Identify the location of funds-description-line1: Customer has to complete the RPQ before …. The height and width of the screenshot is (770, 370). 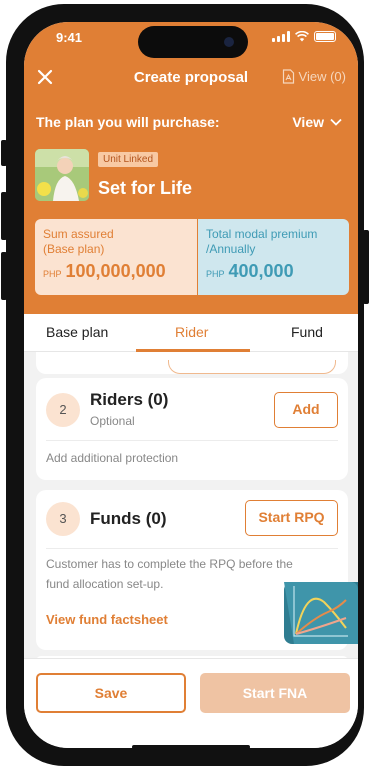
(169, 564).